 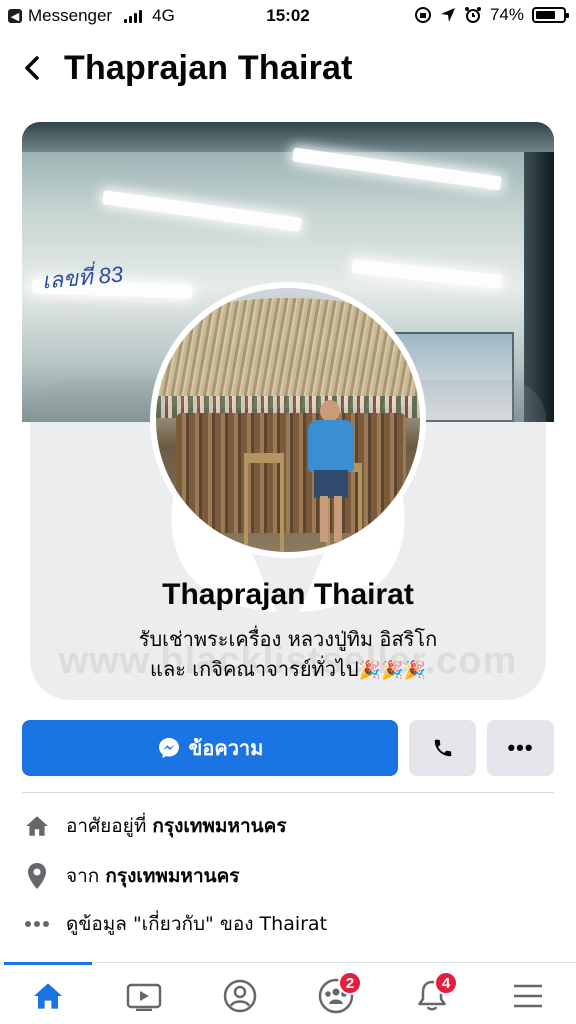 I want to click on page-header: Thaprajan Thairat, so click(x=288, y=68).